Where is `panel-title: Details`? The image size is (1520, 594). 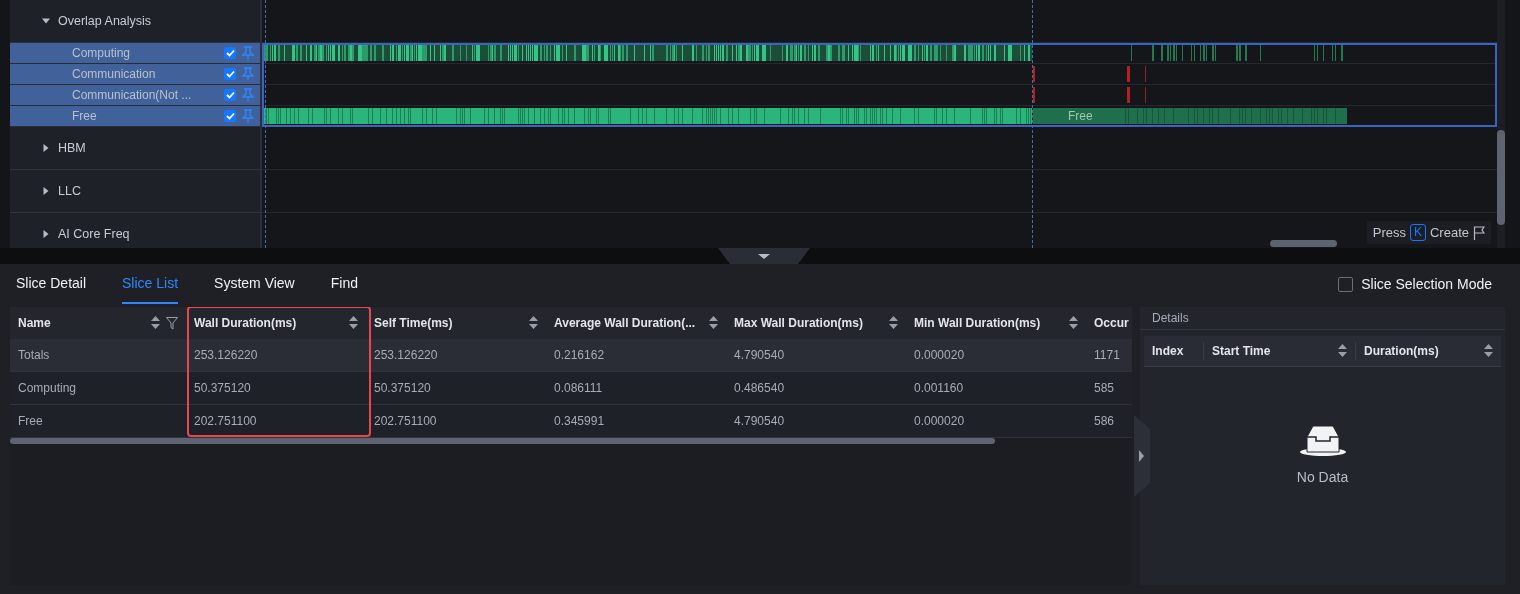
panel-title: Details is located at coordinates (1322, 318).